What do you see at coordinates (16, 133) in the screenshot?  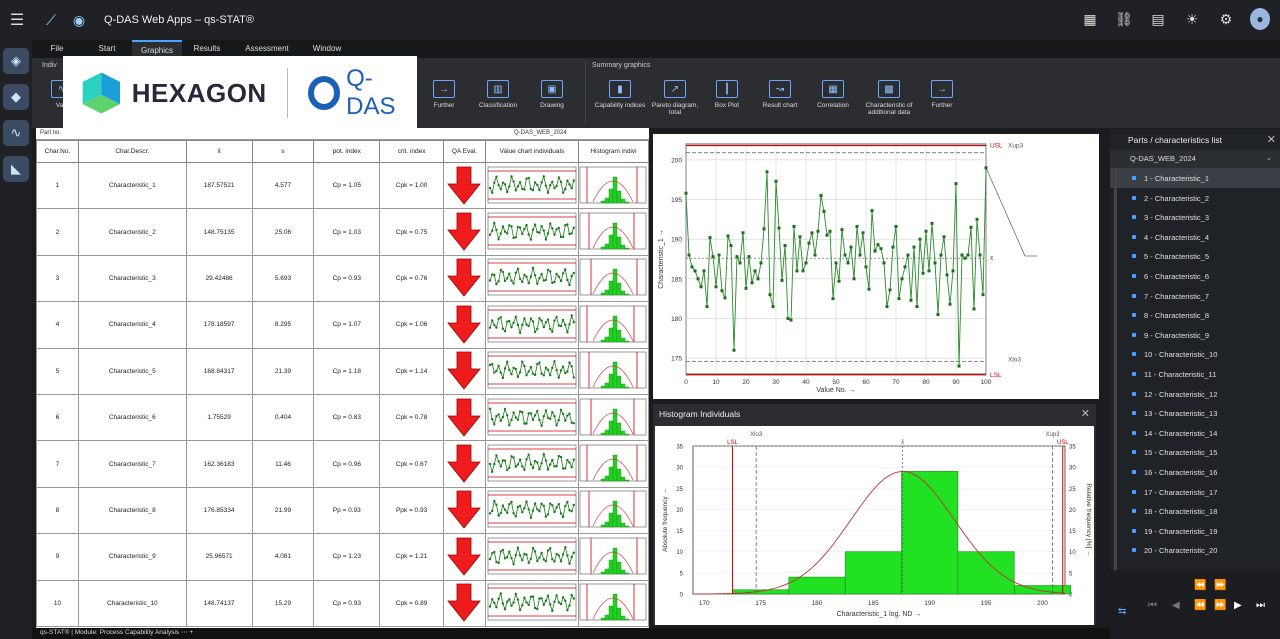 I see `rail-chart-icon: ∿` at bounding box center [16, 133].